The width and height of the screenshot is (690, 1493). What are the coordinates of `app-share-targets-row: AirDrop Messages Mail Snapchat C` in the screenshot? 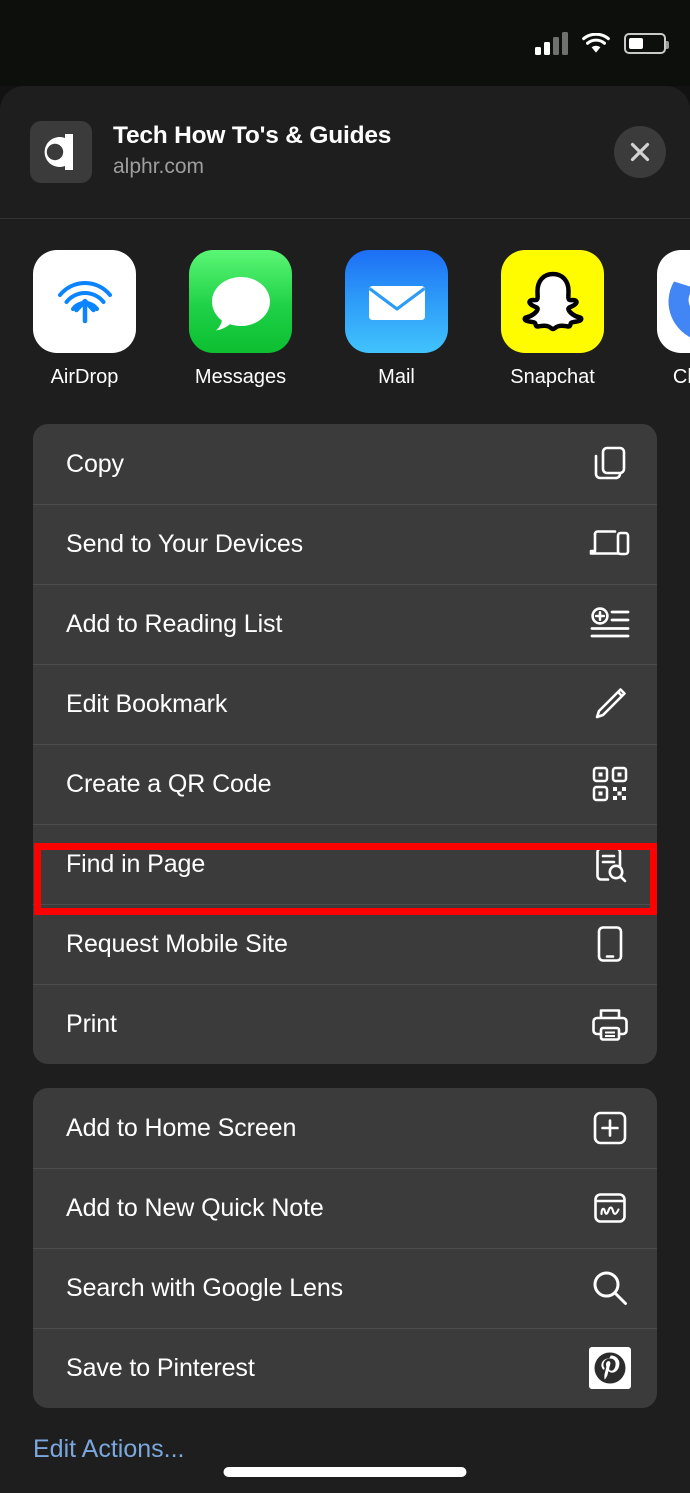 It's located at (345, 304).